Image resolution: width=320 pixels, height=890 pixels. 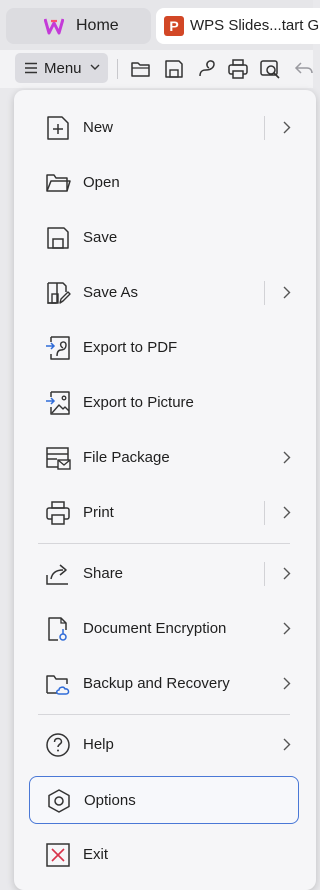 I want to click on quick-toolbar: Menu, so click(x=156, y=69).